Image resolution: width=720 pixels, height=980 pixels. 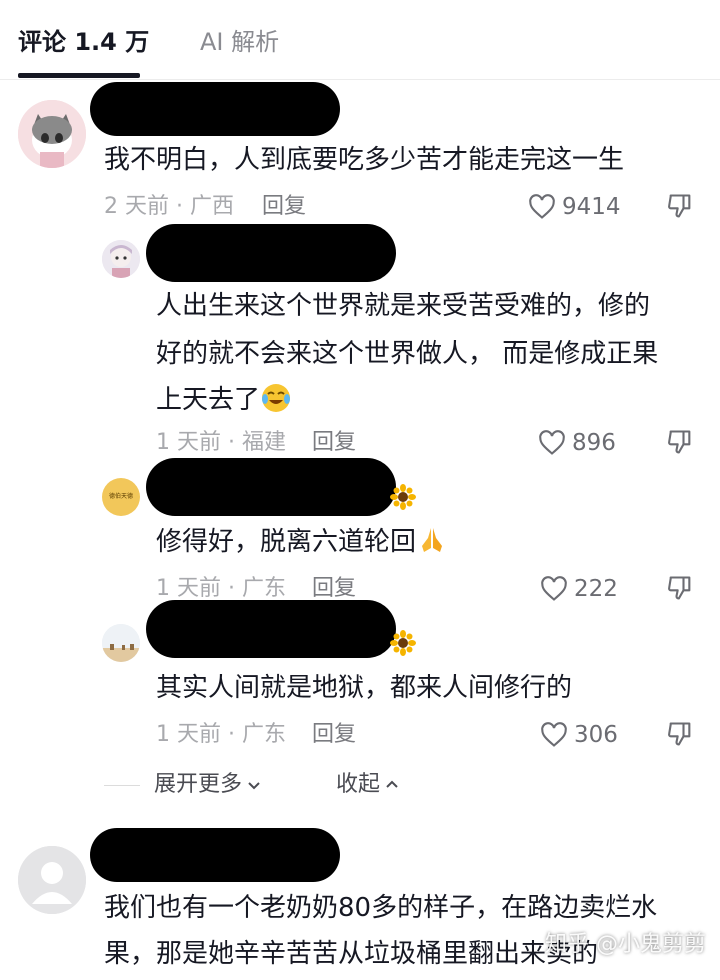 I want to click on reply-text-line: 人出生来这个世界就是来受苦受难的，修的, so click(x=403, y=306).